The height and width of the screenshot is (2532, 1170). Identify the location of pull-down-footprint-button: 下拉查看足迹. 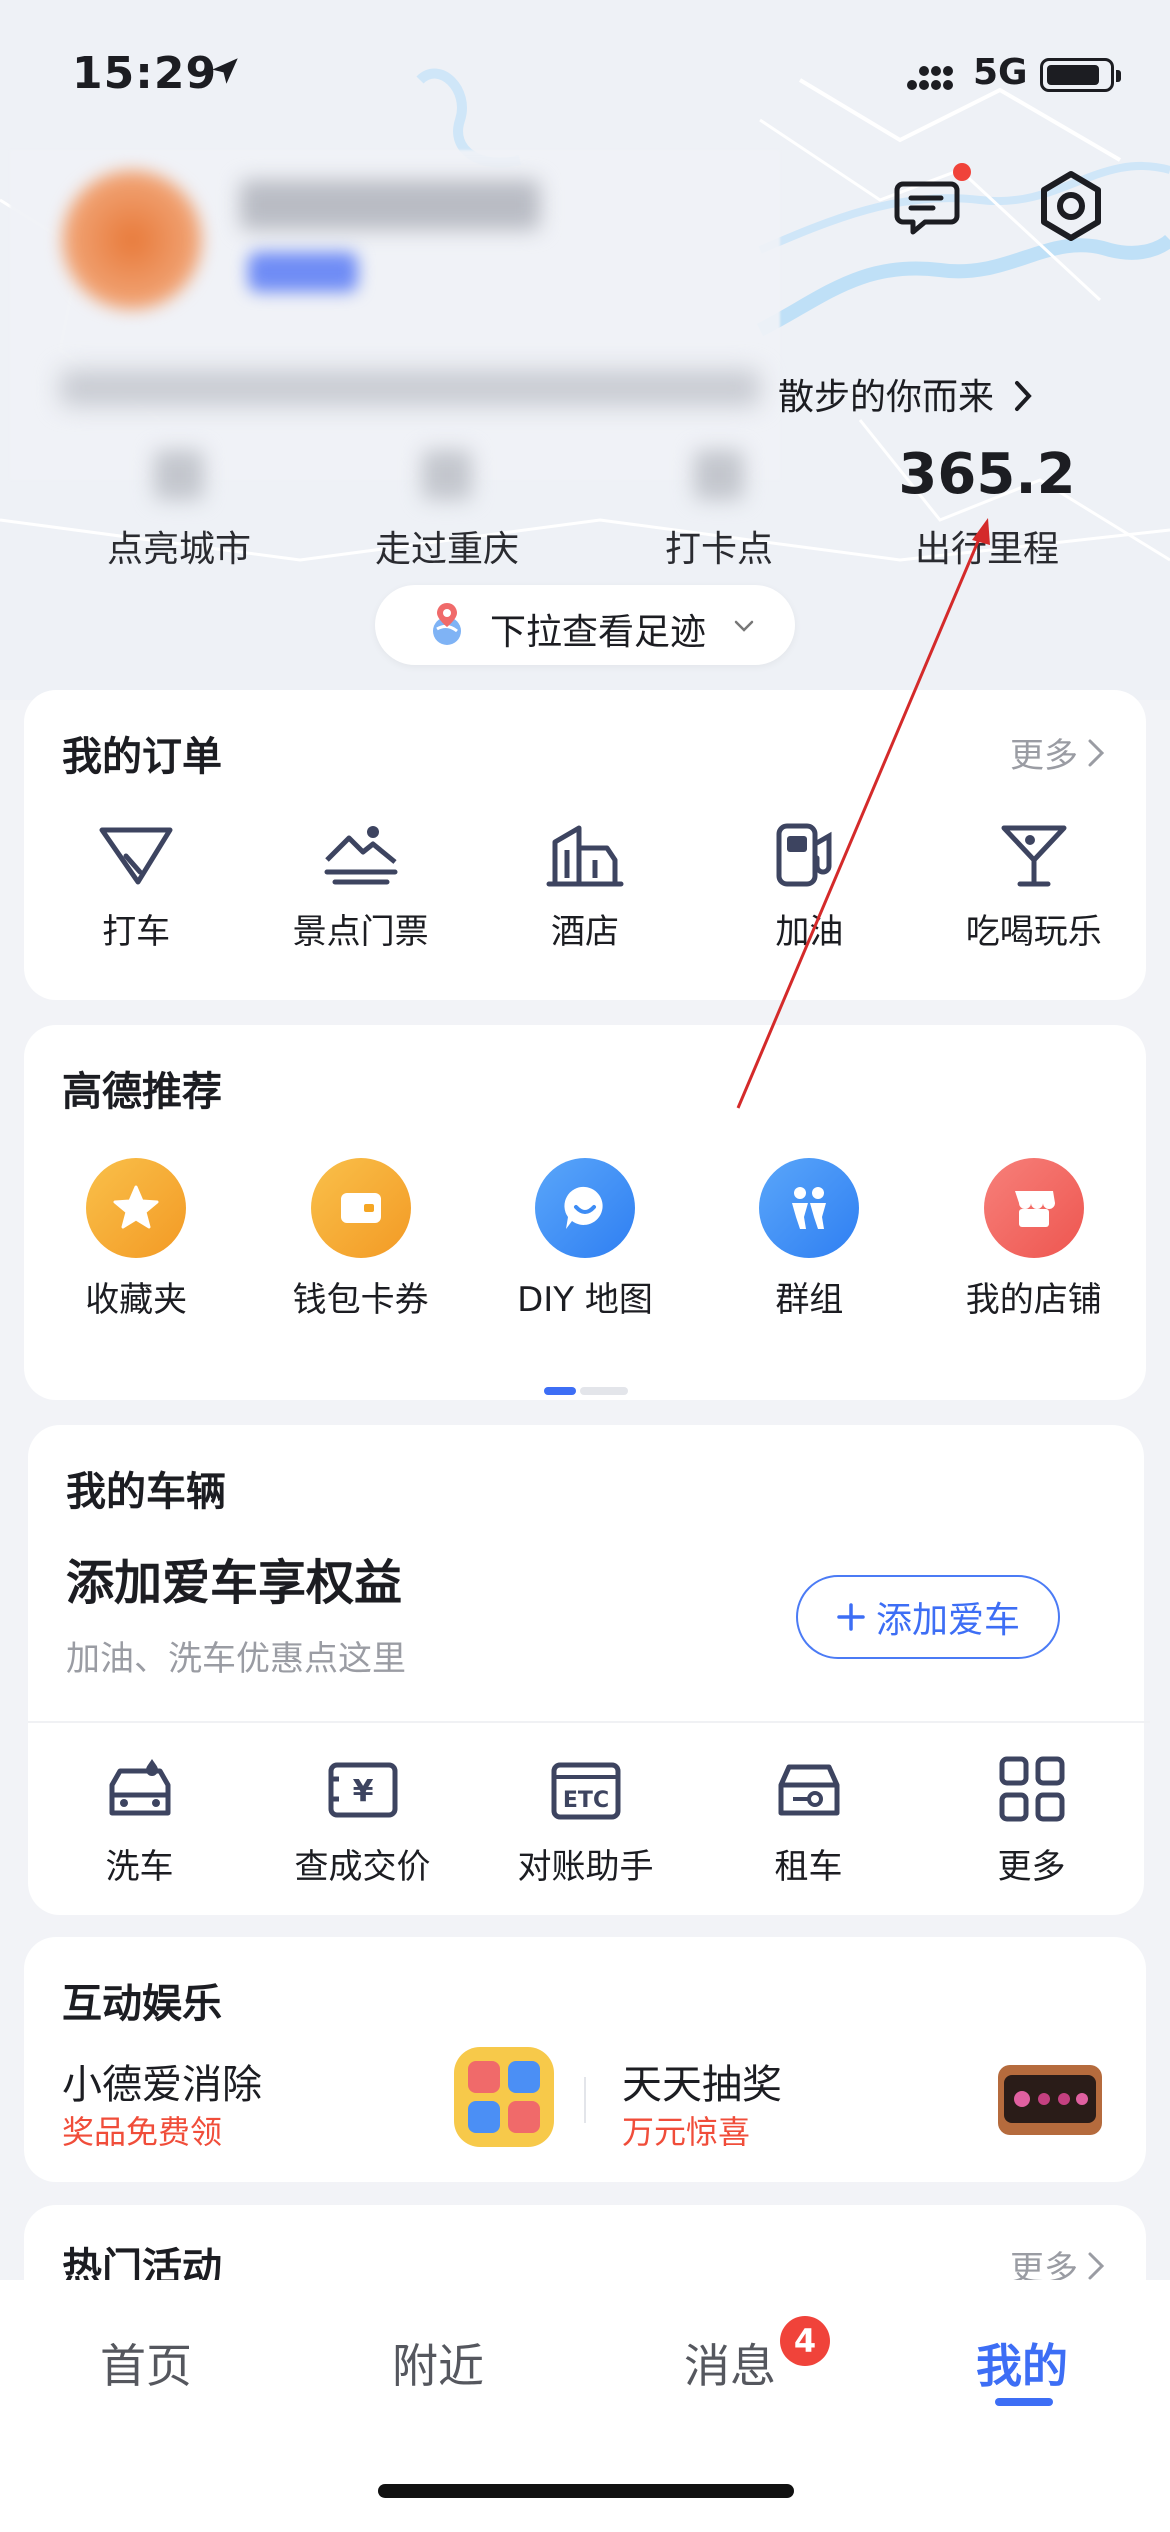
(585, 625).